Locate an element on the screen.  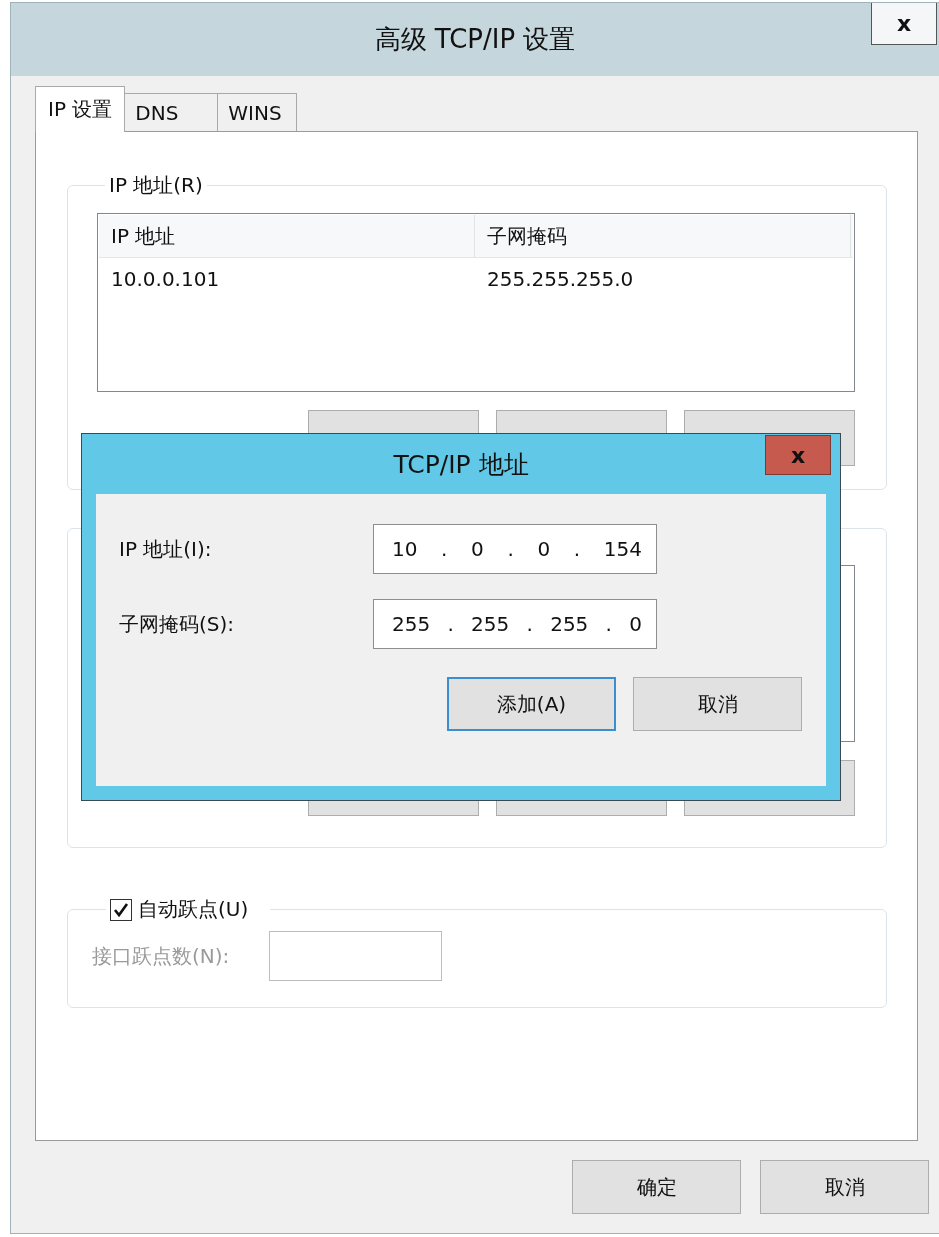
dialog-title: TCP/IP 地址 is located at coordinates (461, 464).